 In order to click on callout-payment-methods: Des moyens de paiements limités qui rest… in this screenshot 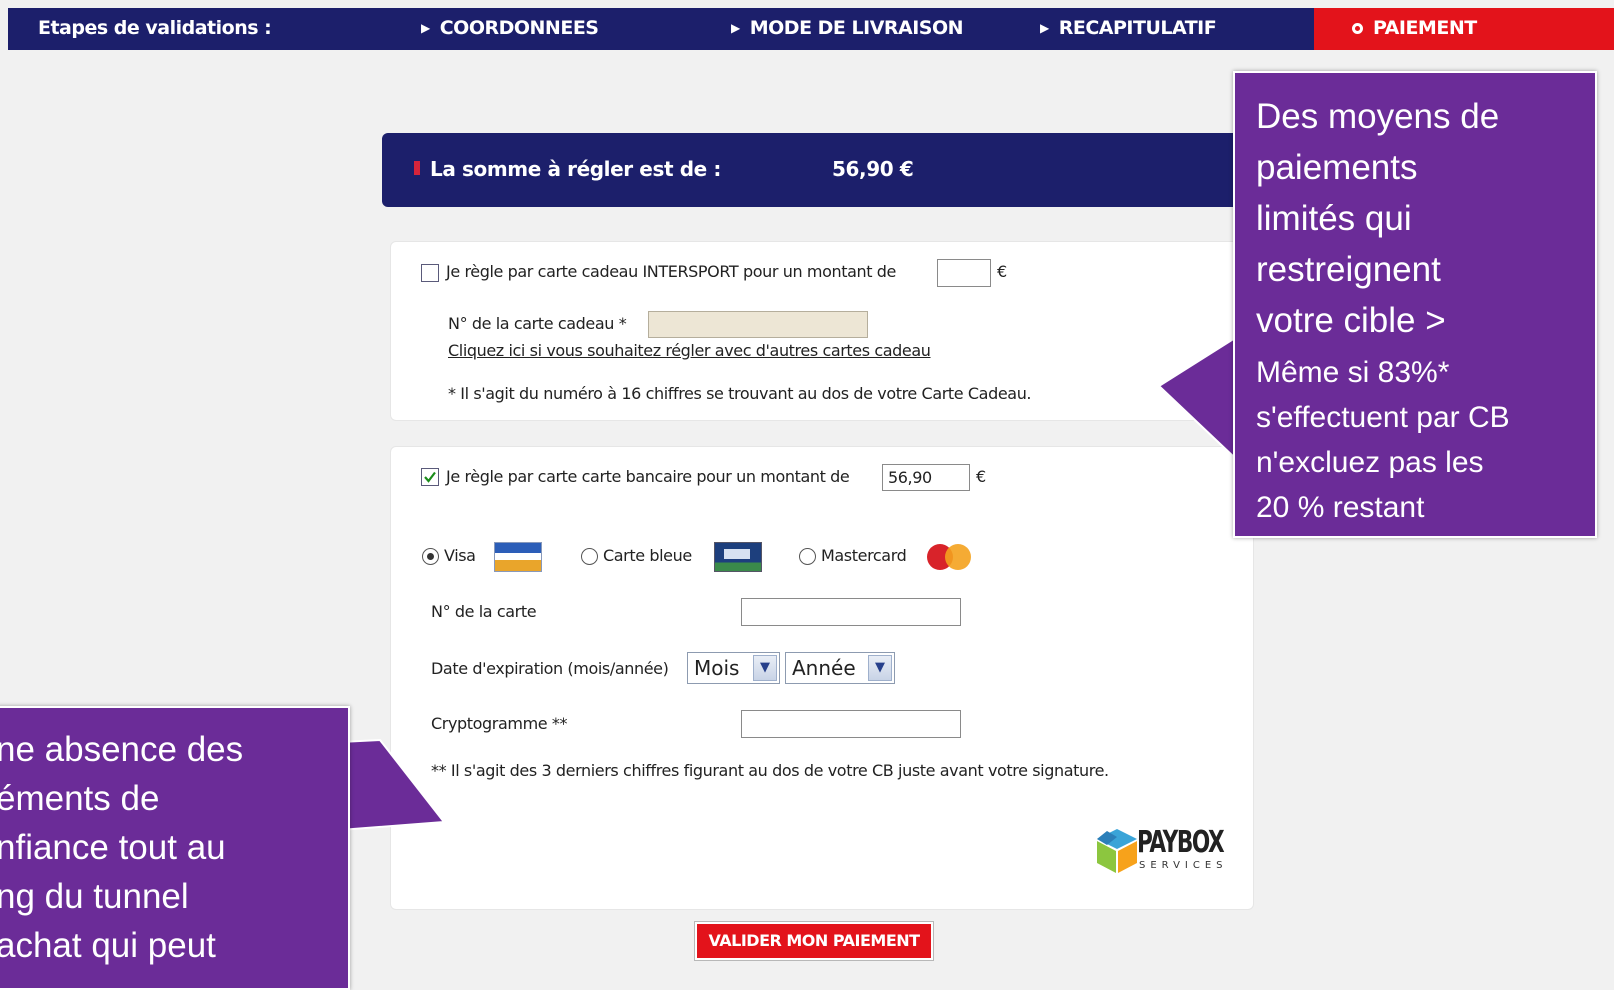, I will do `click(1415, 304)`.